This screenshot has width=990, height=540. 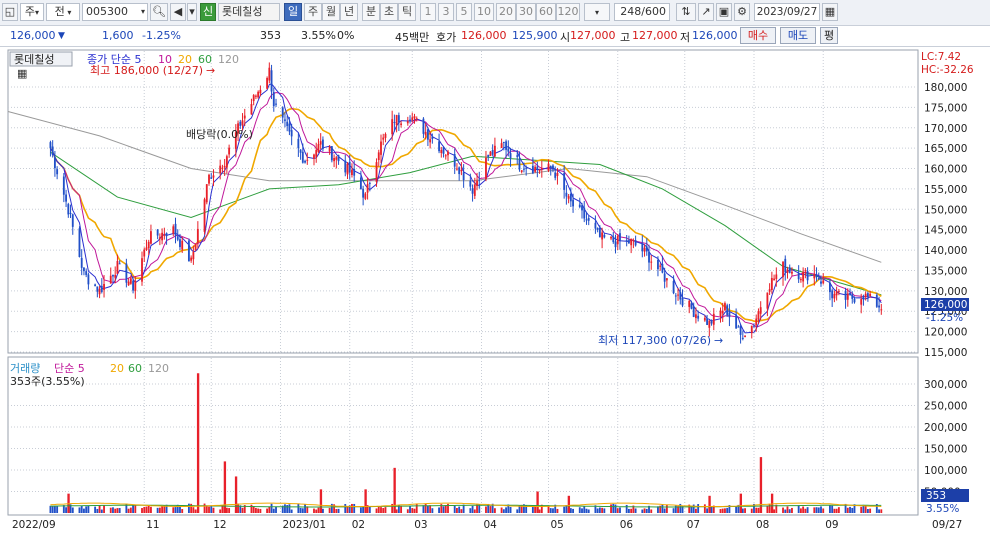 I want to click on speaker-icon: ◀, so click(x=178, y=12).